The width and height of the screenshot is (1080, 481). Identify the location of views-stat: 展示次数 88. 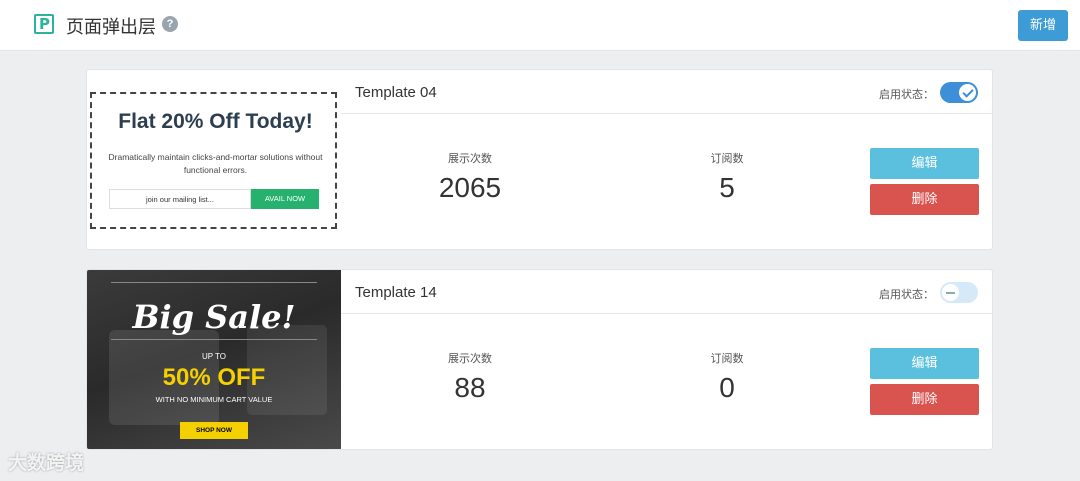
(470, 377).